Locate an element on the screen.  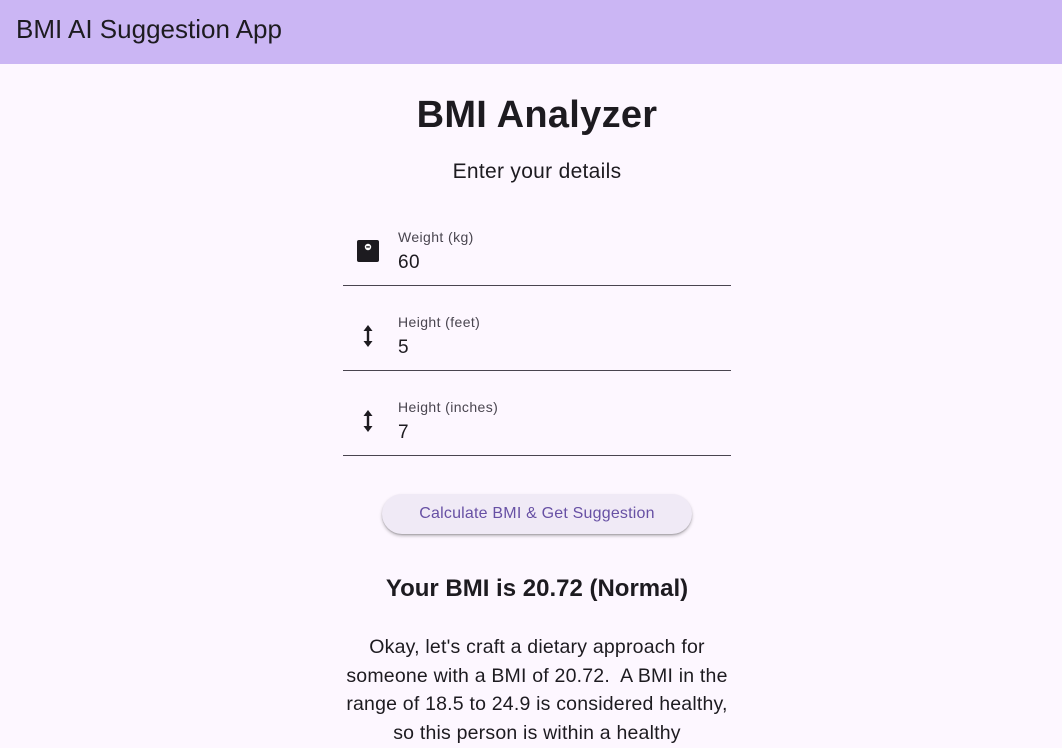
height-feet-label: Height (feet) is located at coordinates (439, 322).